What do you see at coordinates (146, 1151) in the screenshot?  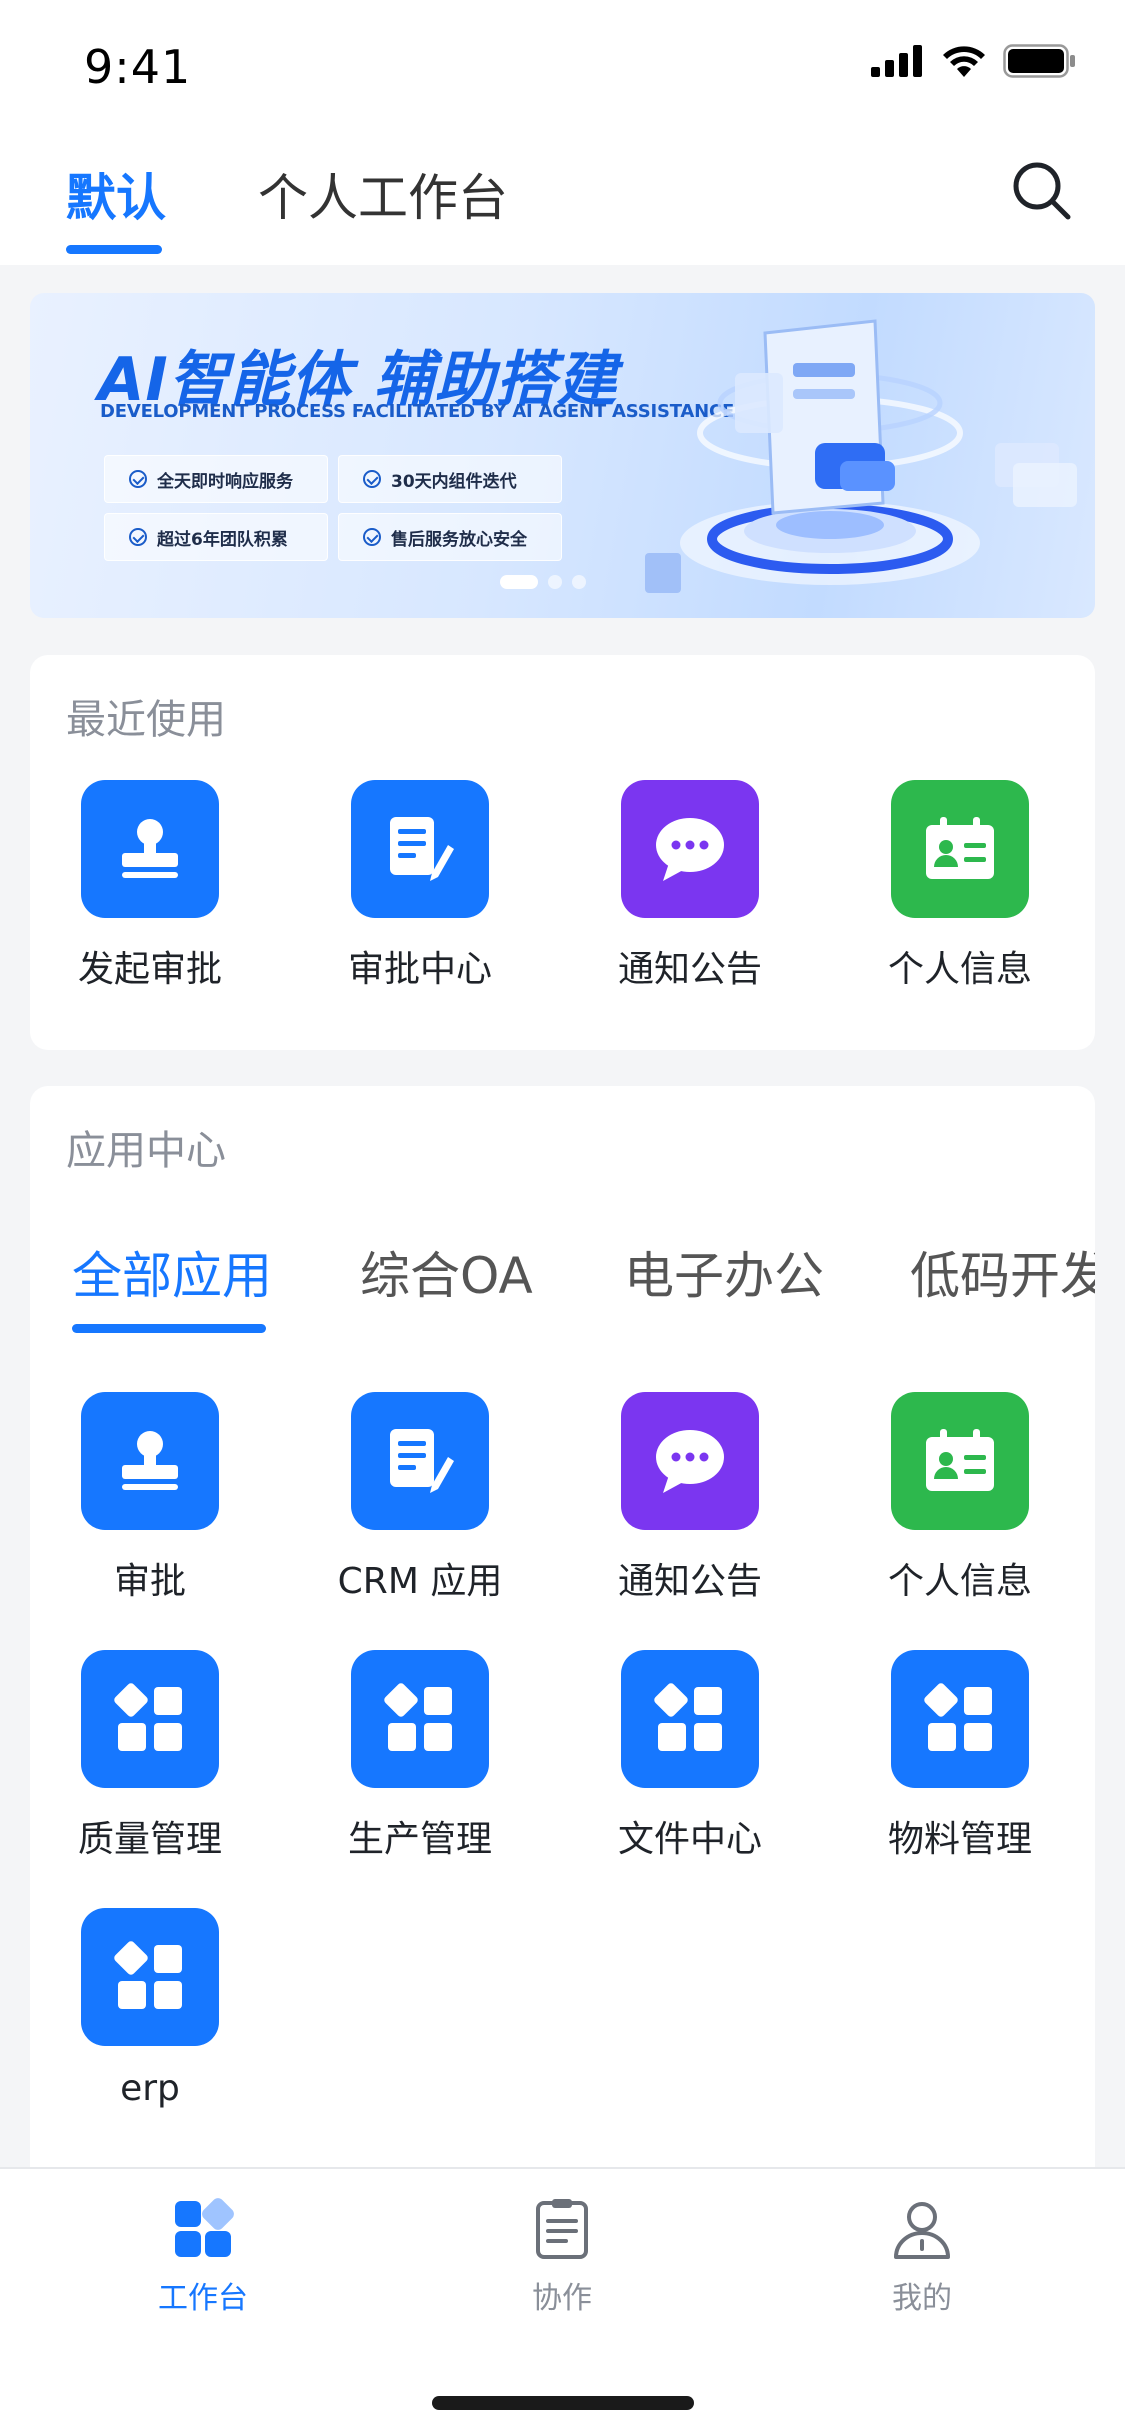 I see `section-title: 应用中心` at bounding box center [146, 1151].